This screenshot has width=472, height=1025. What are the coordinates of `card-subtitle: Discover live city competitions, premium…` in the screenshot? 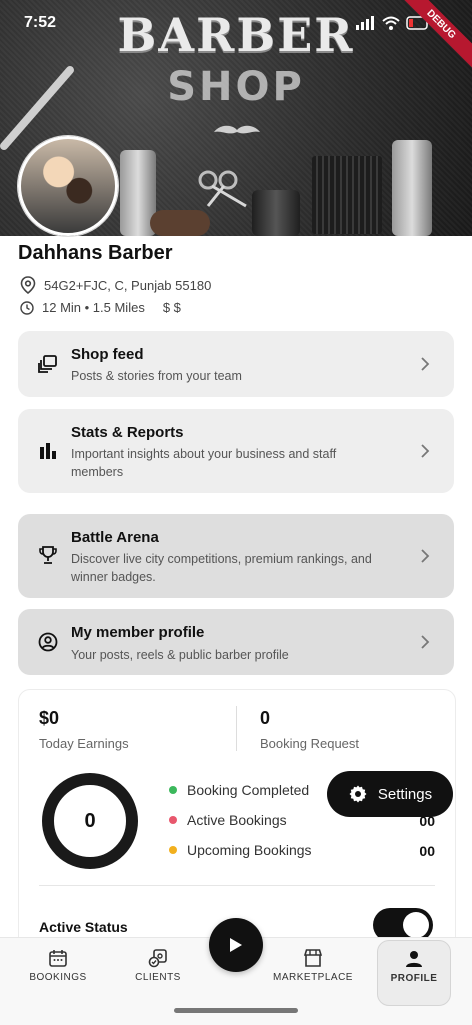 It's located at (221, 568).